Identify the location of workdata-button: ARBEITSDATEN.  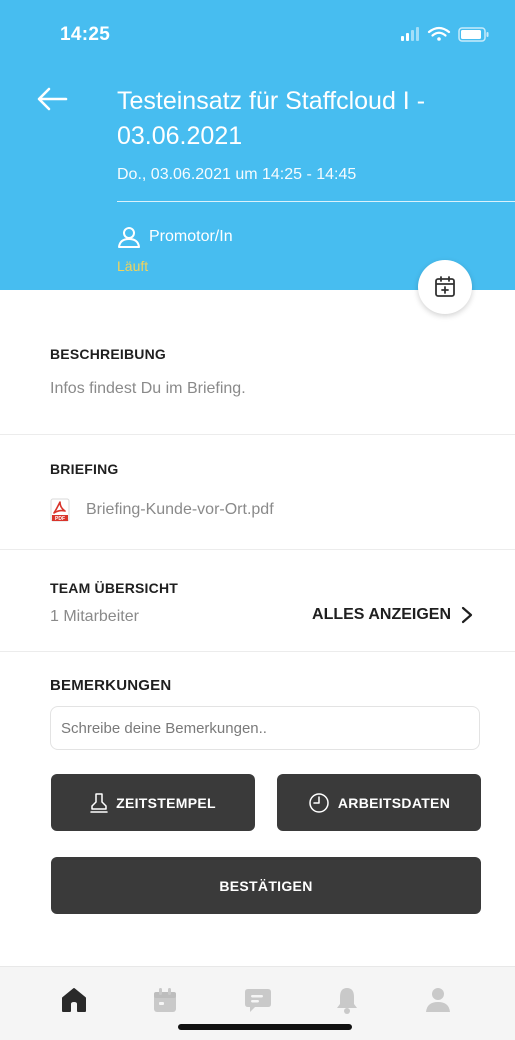
(379, 802).